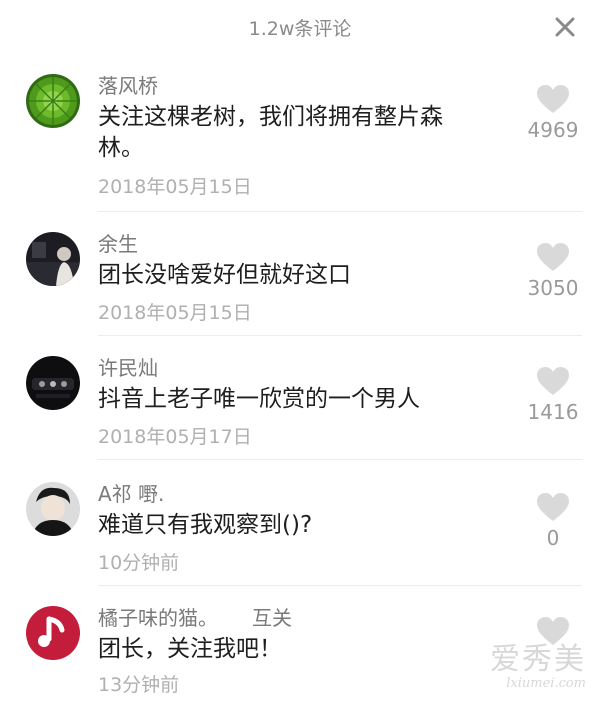 The image size is (600, 722). What do you see at coordinates (139, 563) in the screenshot?
I see `comment-date: 10分钟前` at bounding box center [139, 563].